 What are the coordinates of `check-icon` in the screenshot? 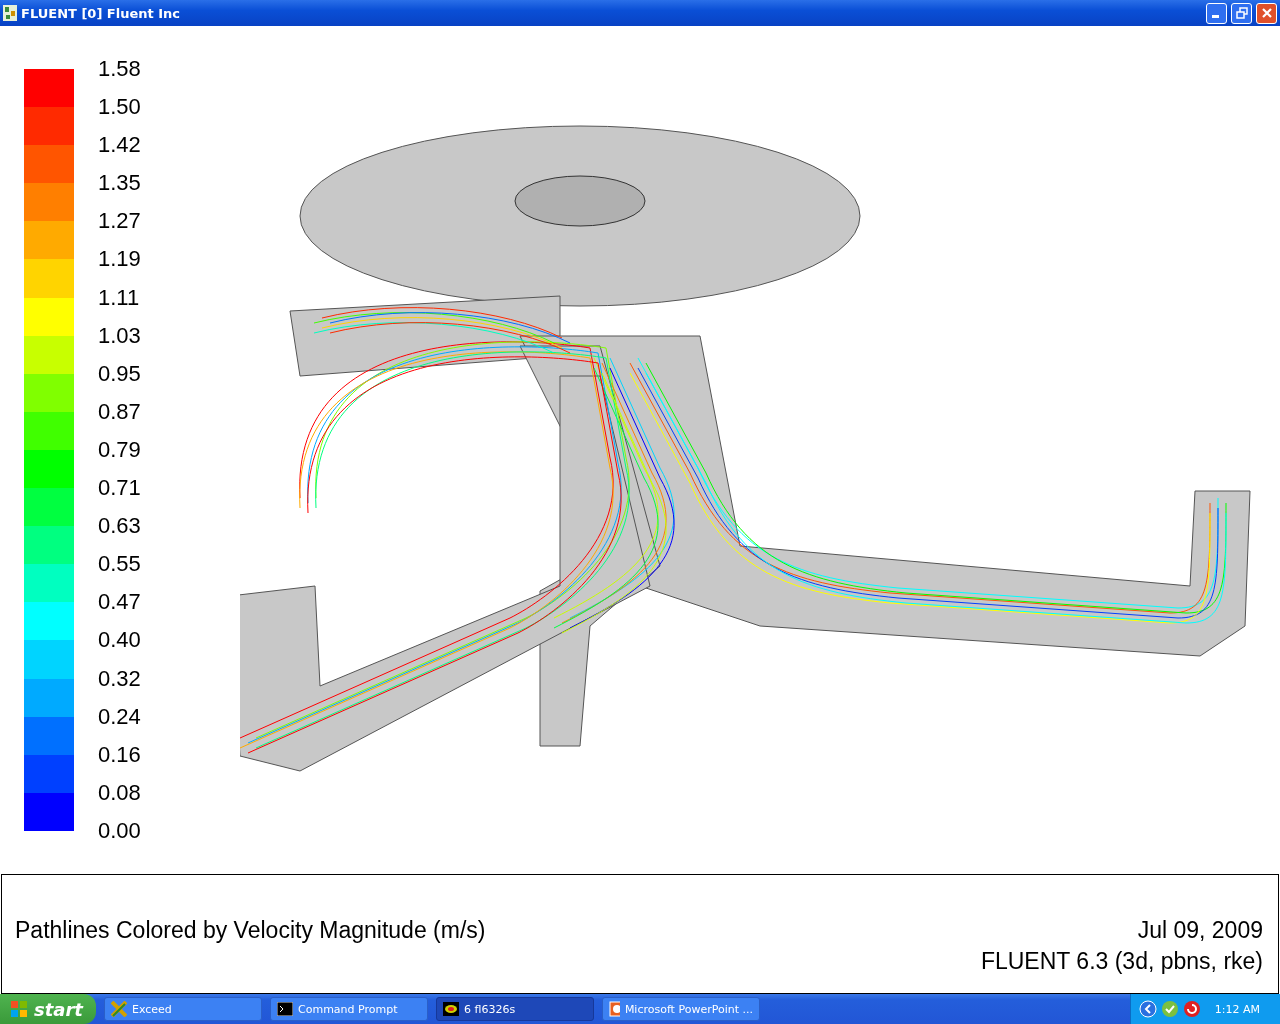 It's located at (1169, 1009).